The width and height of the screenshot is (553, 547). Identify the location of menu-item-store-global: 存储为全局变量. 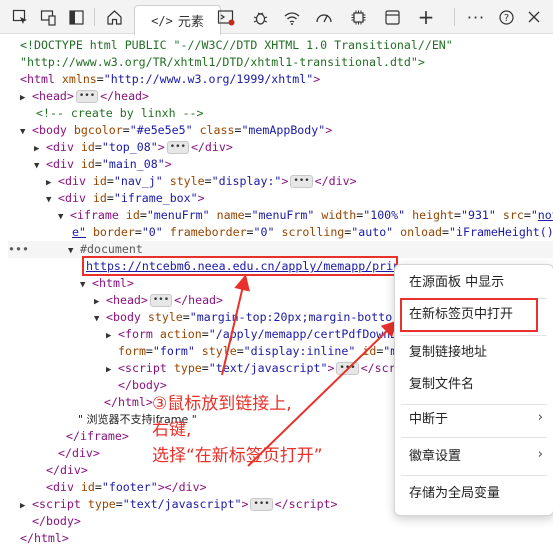
(454, 494).